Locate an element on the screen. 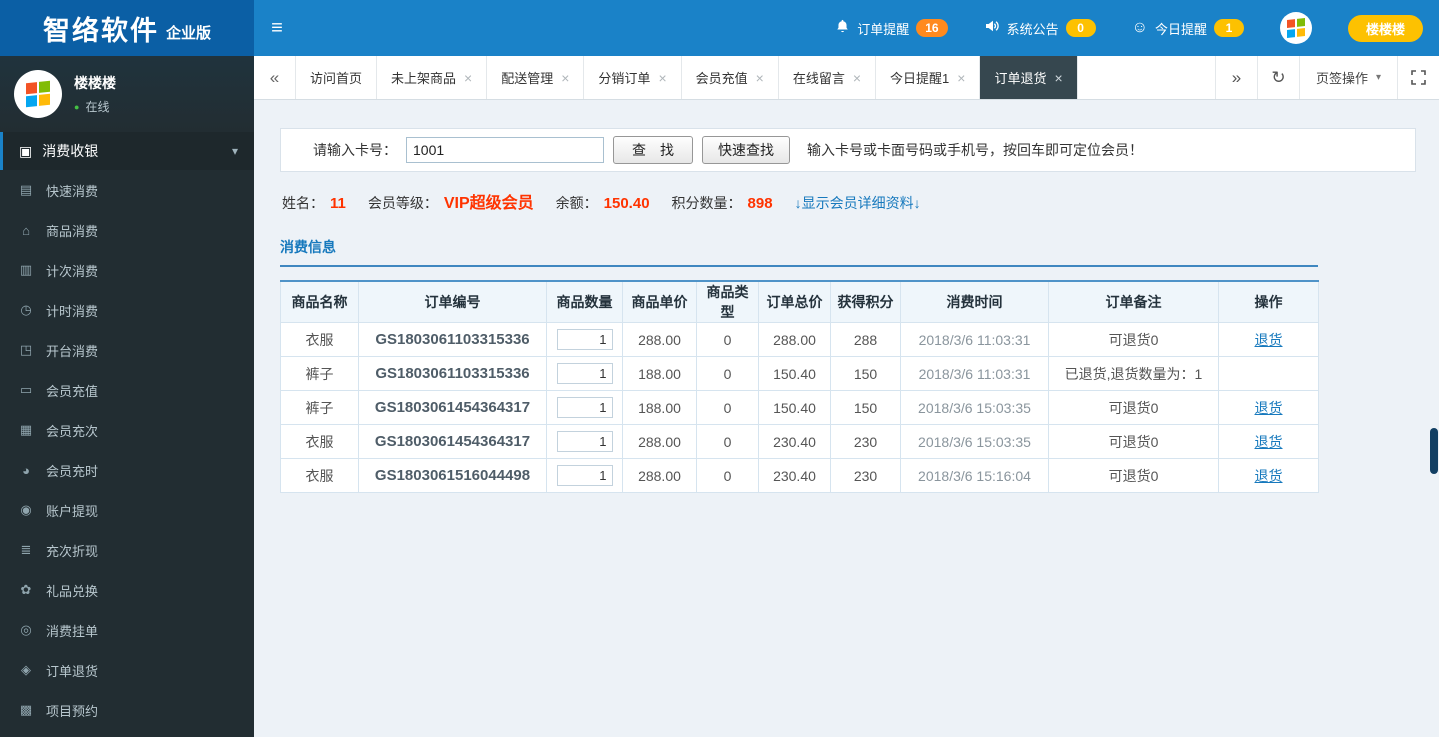 The width and height of the screenshot is (1439, 737). sidebar-menu-item: ▭ 会员管理 is located at coordinates (127, 733).